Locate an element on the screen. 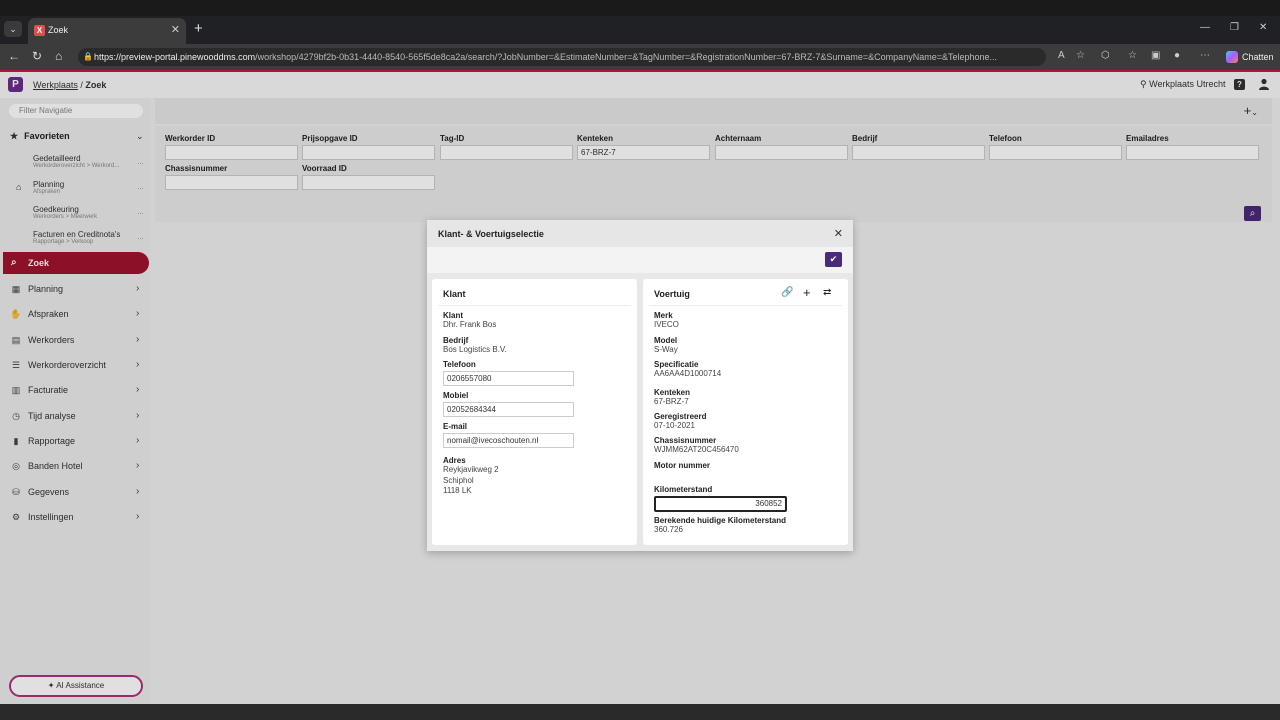 The image size is (1280, 720). confirm-button: ✔ is located at coordinates (833, 259).